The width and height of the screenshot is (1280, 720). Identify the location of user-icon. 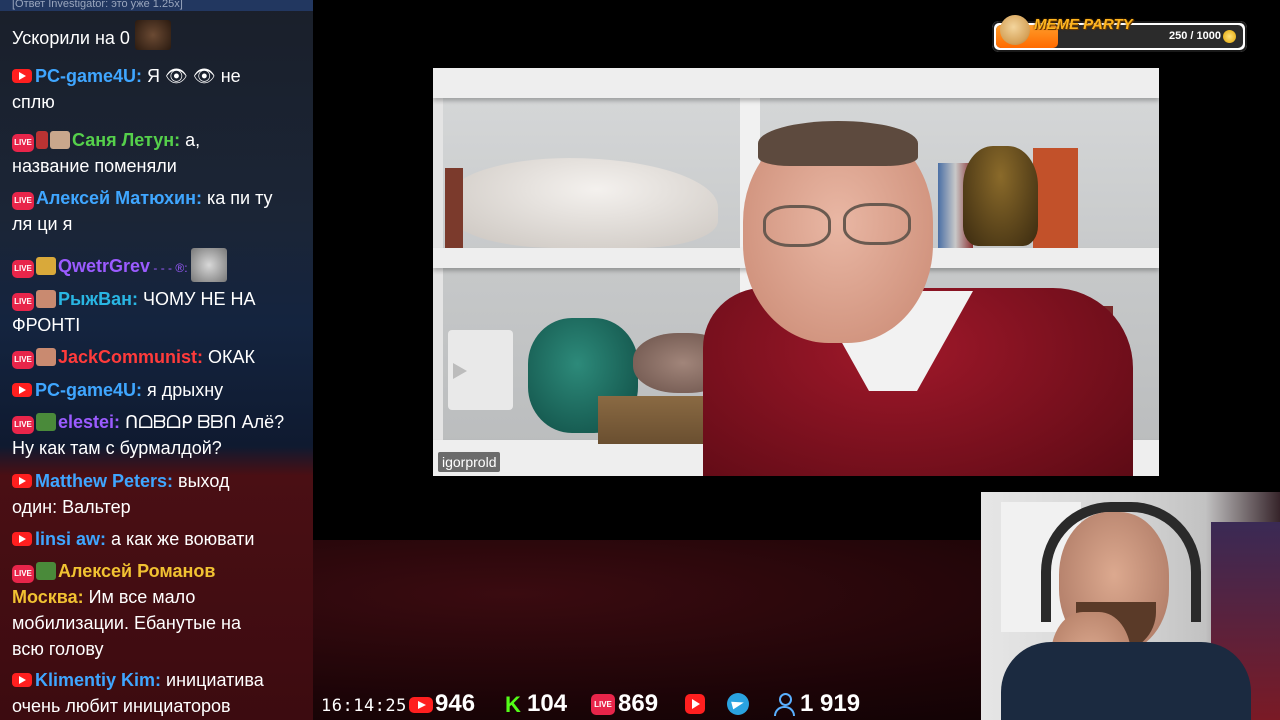
(784, 704).